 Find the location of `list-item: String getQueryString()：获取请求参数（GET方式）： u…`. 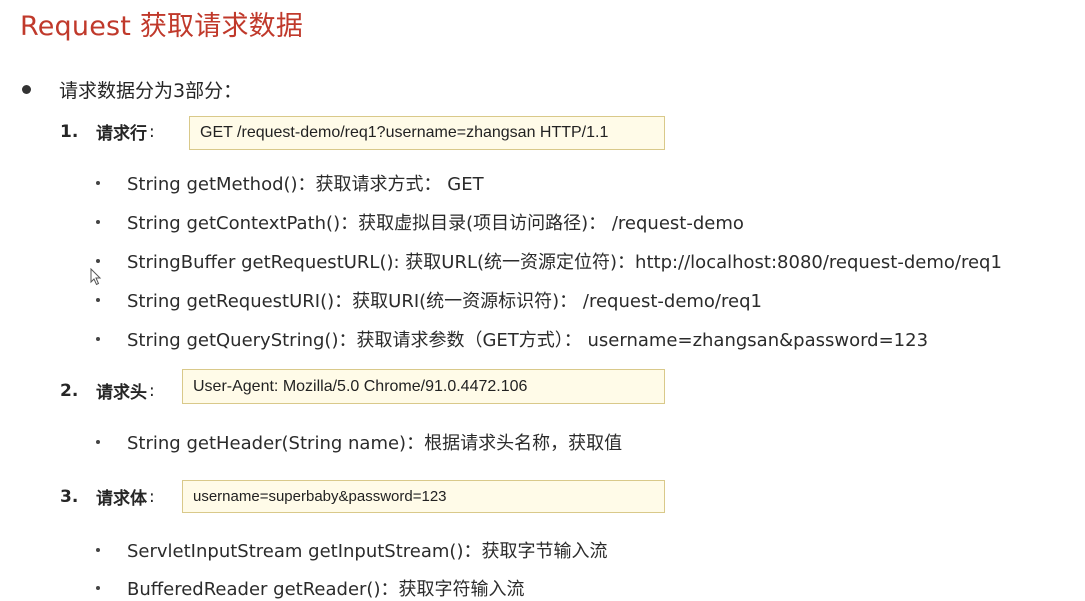

list-item: String getQueryString()：获取请求参数（GET方式）： u… is located at coordinates (512, 339).